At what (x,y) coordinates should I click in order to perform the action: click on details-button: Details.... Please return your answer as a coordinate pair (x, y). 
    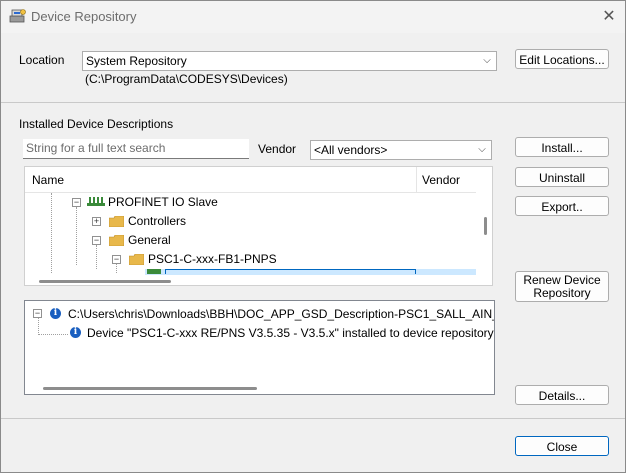
    Looking at the image, I should click on (562, 395).